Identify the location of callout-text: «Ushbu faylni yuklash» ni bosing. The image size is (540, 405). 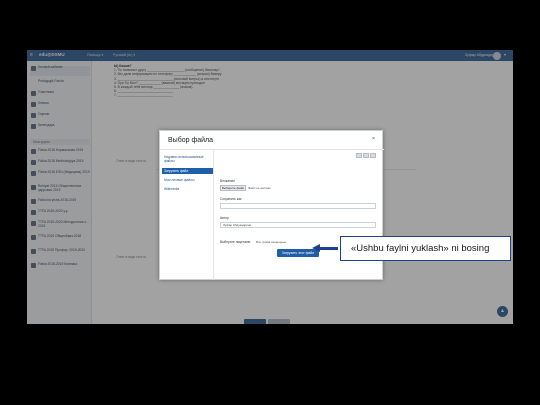
(420, 248).